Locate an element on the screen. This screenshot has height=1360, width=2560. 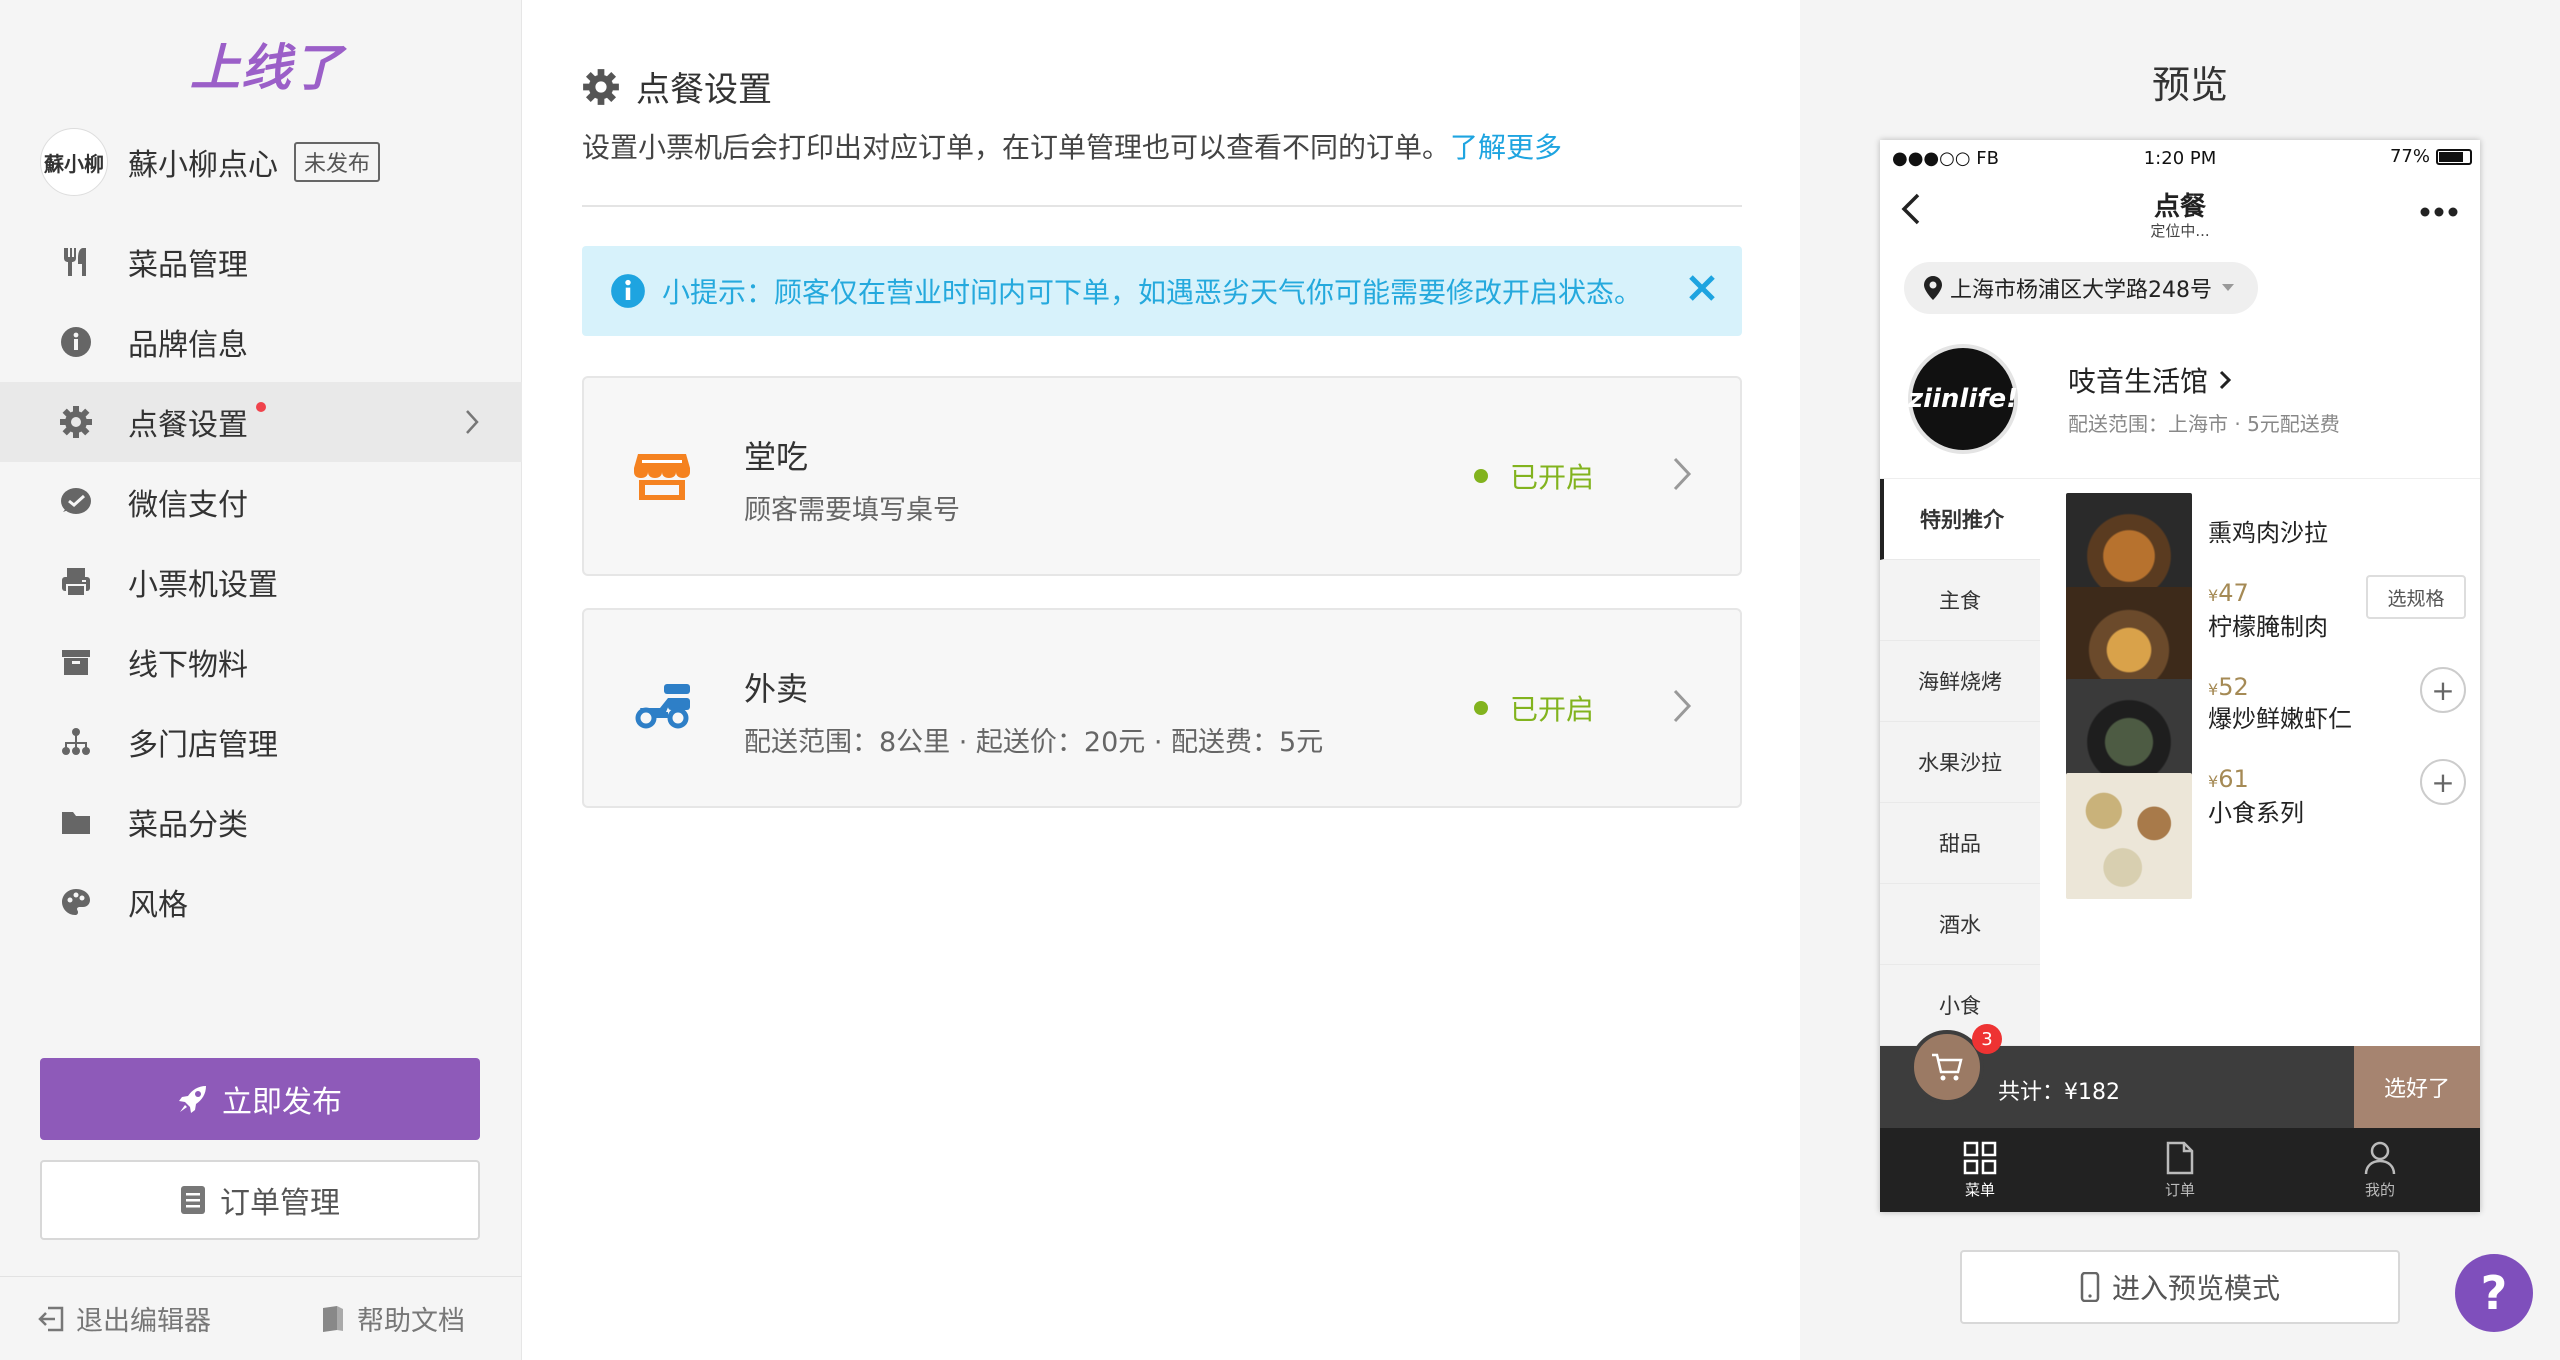
status-label: 已开启 is located at coordinates (1552, 709).